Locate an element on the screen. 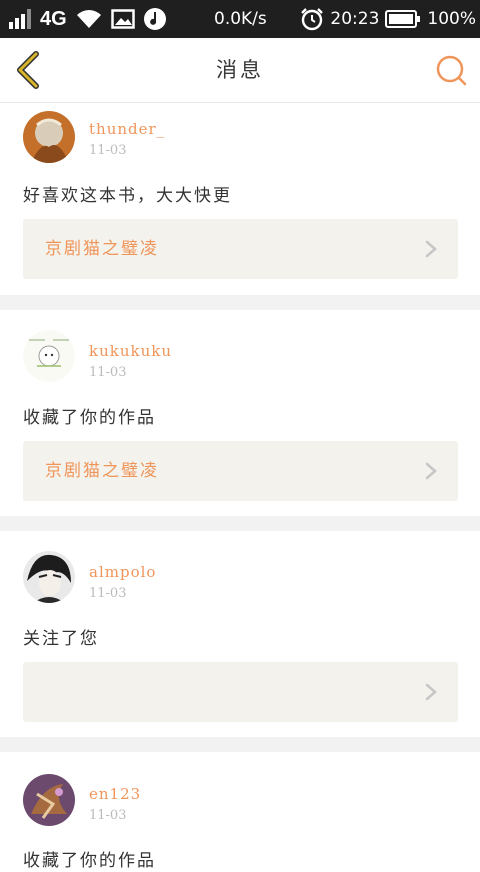 The image size is (480, 872). status-bar: 4G 0.0K/s 20:23 100% is located at coordinates (240, 19).